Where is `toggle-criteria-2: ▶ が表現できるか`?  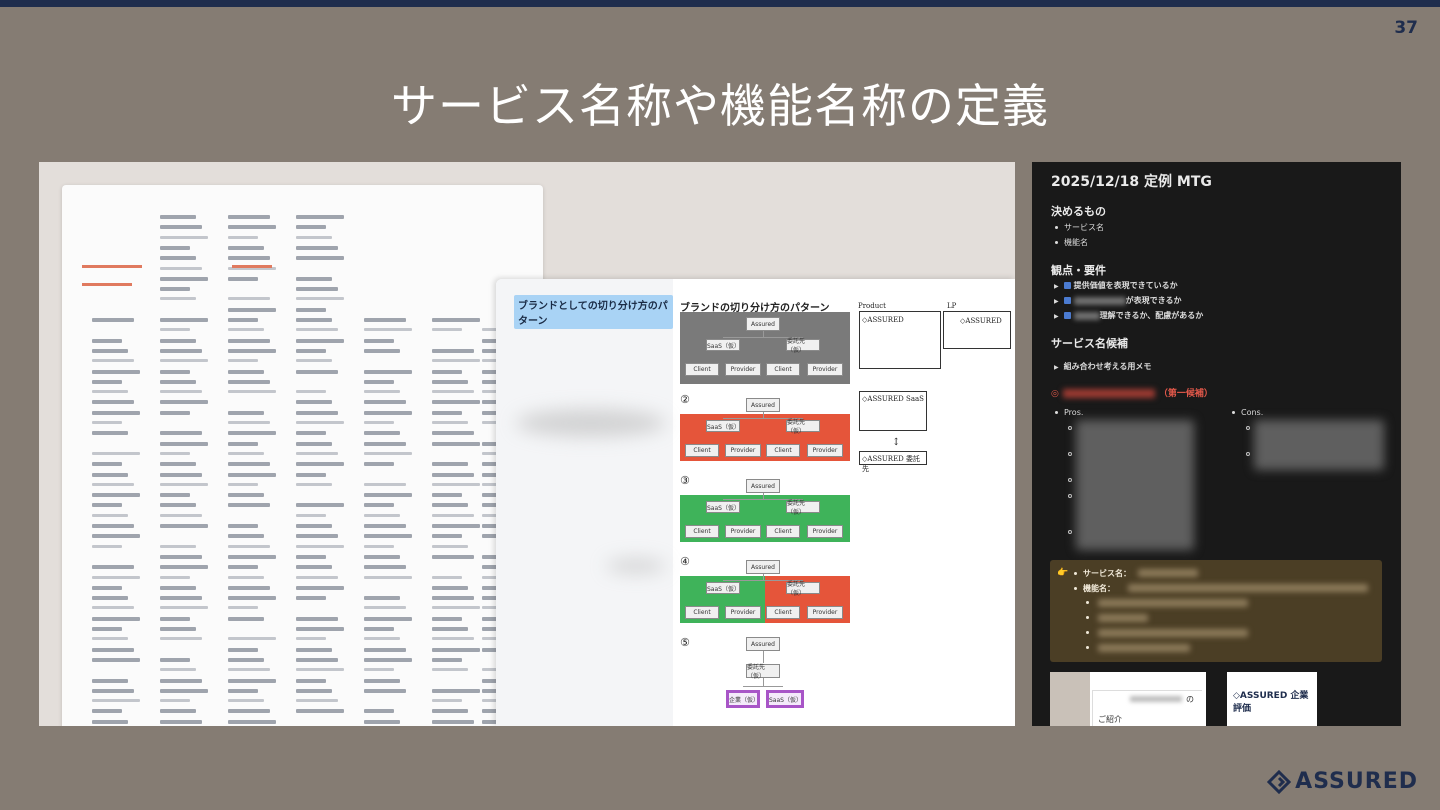 toggle-criteria-2: ▶ が表現できるか is located at coordinates (1117, 300).